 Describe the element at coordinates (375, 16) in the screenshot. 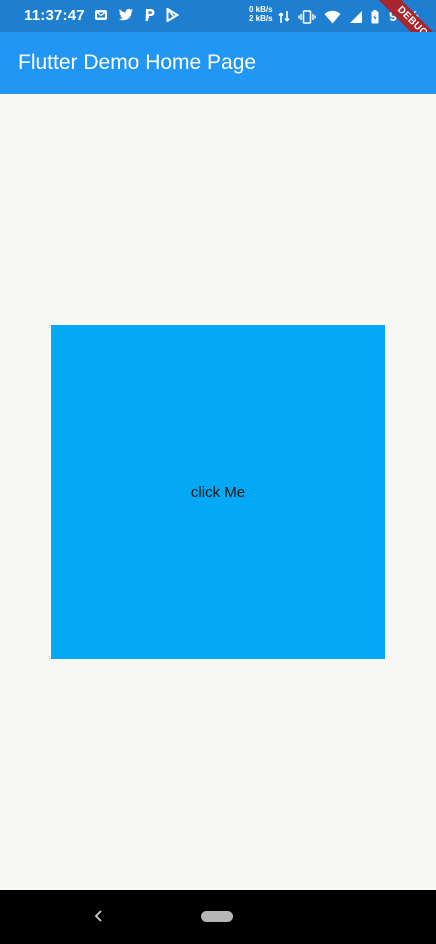

I see `battery-icon` at that location.